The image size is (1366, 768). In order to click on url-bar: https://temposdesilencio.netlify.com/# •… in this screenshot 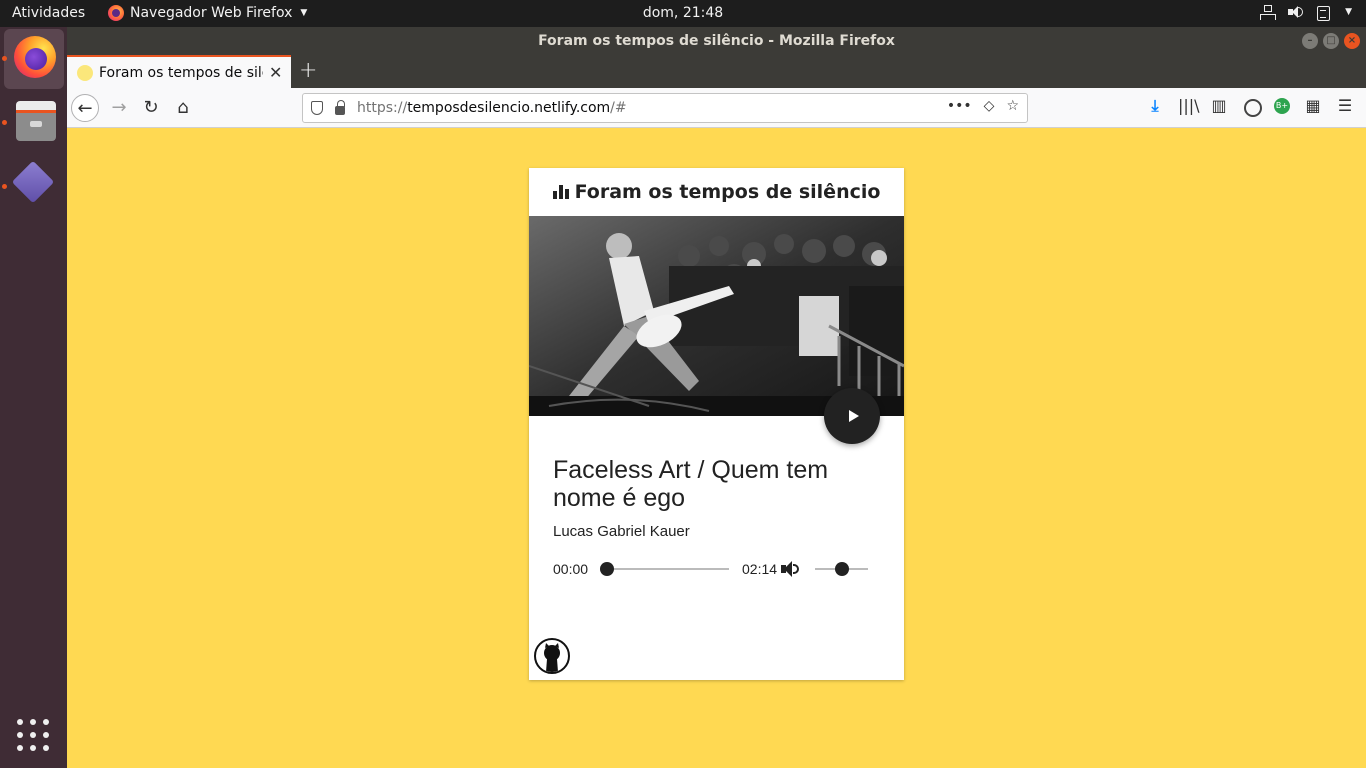, I will do `click(665, 108)`.